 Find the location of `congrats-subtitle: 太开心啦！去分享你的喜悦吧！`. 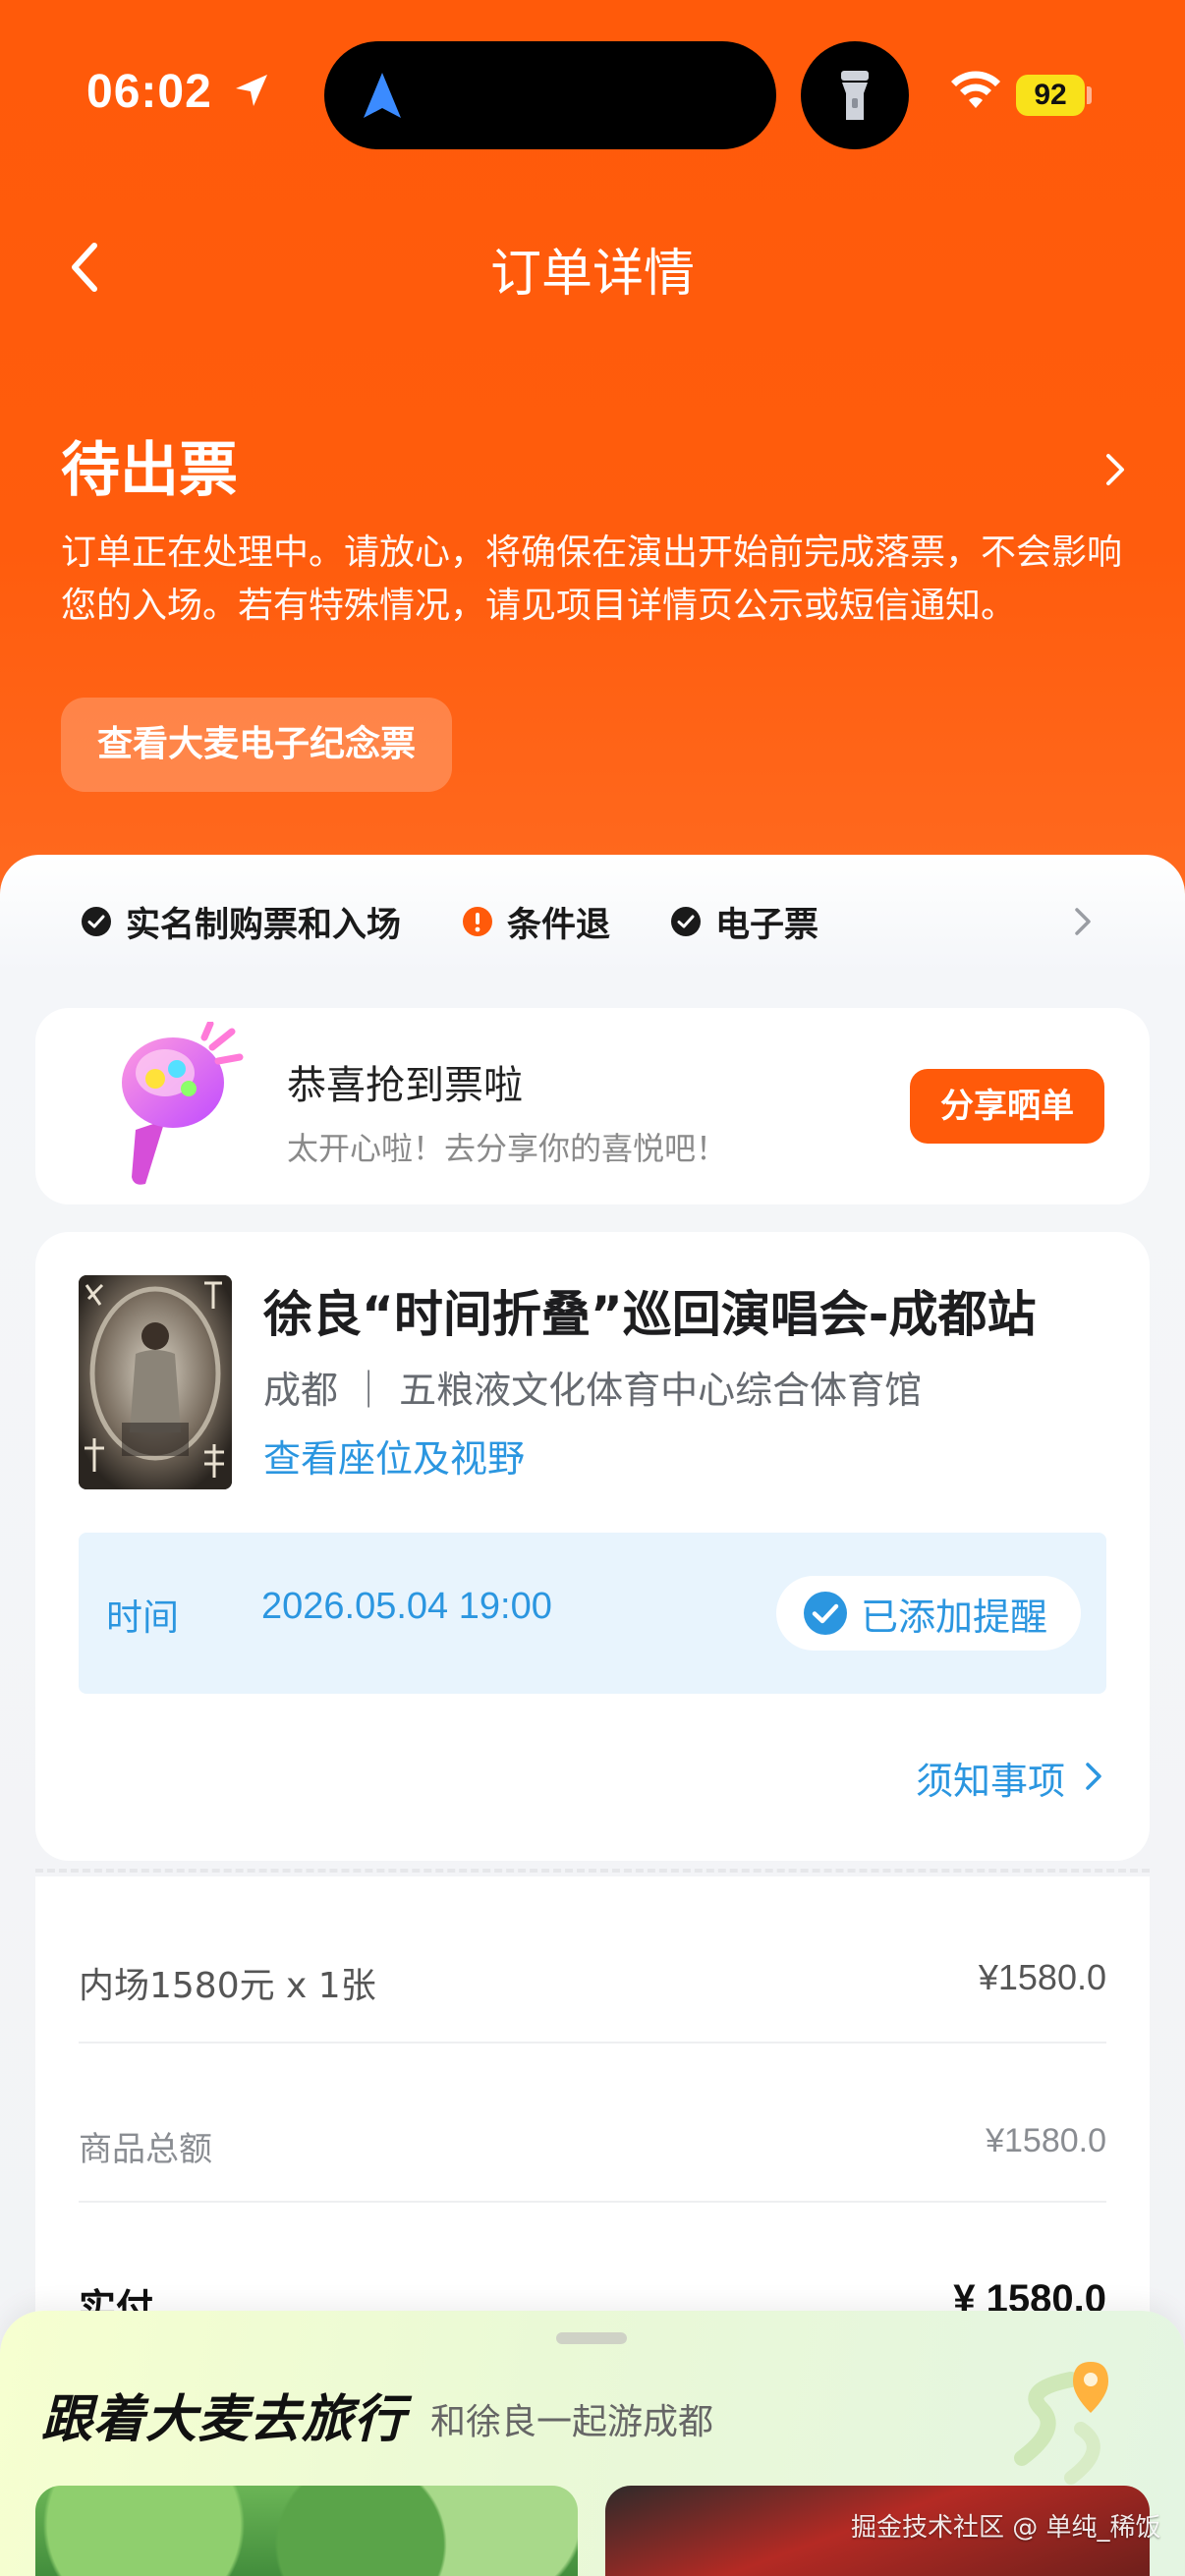

congrats-subtitle: 太开心啦！去分享你的喜悦吧！ is located at coordinates (507, 1148).